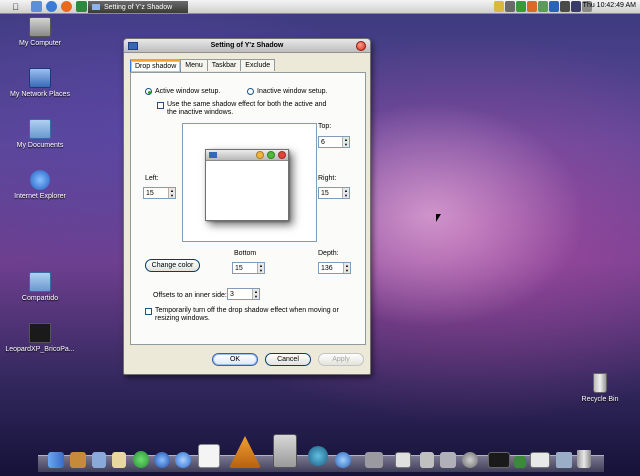 Image resolution: width=640 pixels, height=476 pixels. What do you see at coordinates (361, 46) in the screenshot?
I see `close-button` at bounding box center [361, 46].